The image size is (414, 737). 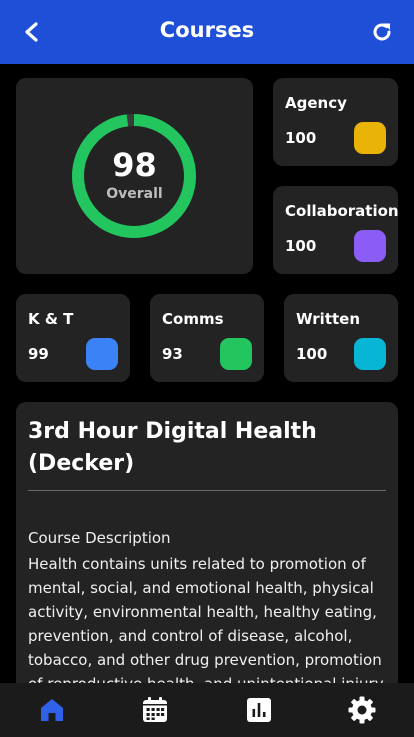 I want to click on agency-label: Agency, so click(x=316, y=103).